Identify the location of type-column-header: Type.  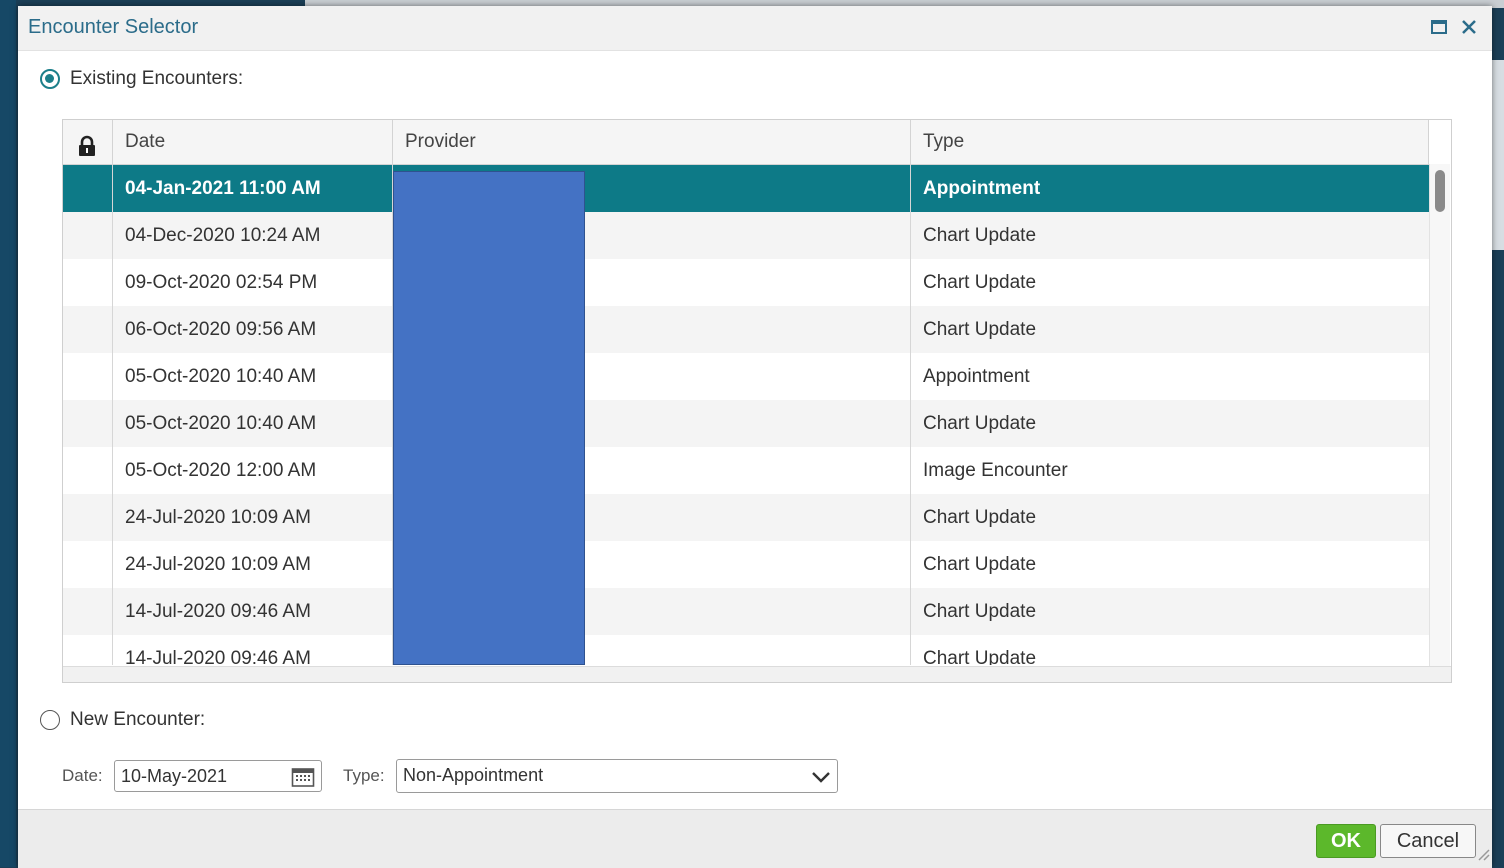
(1170, 142).